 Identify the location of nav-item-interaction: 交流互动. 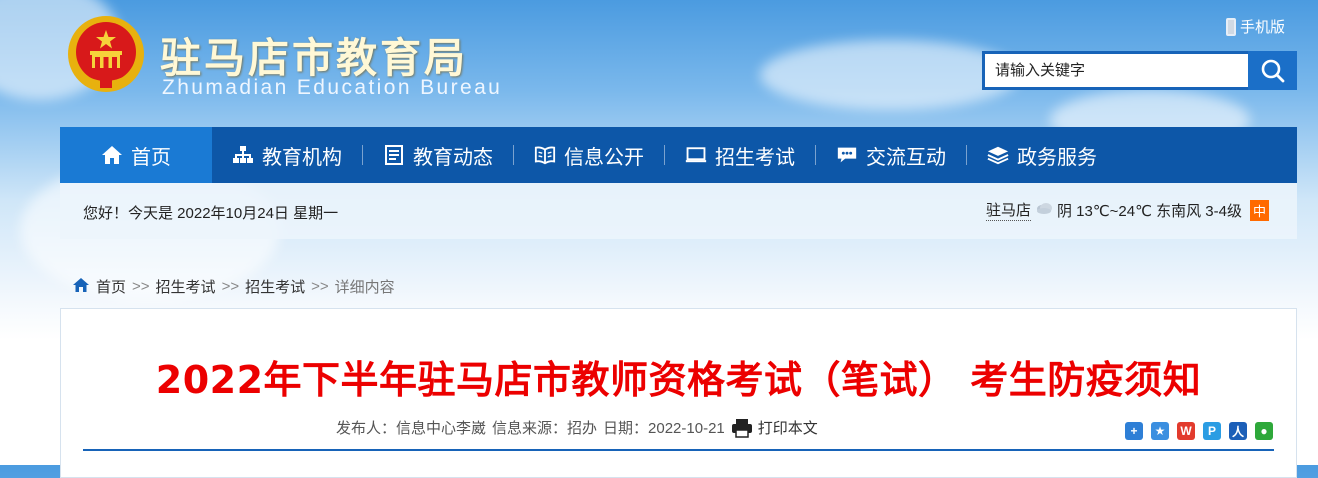
(891, 155).